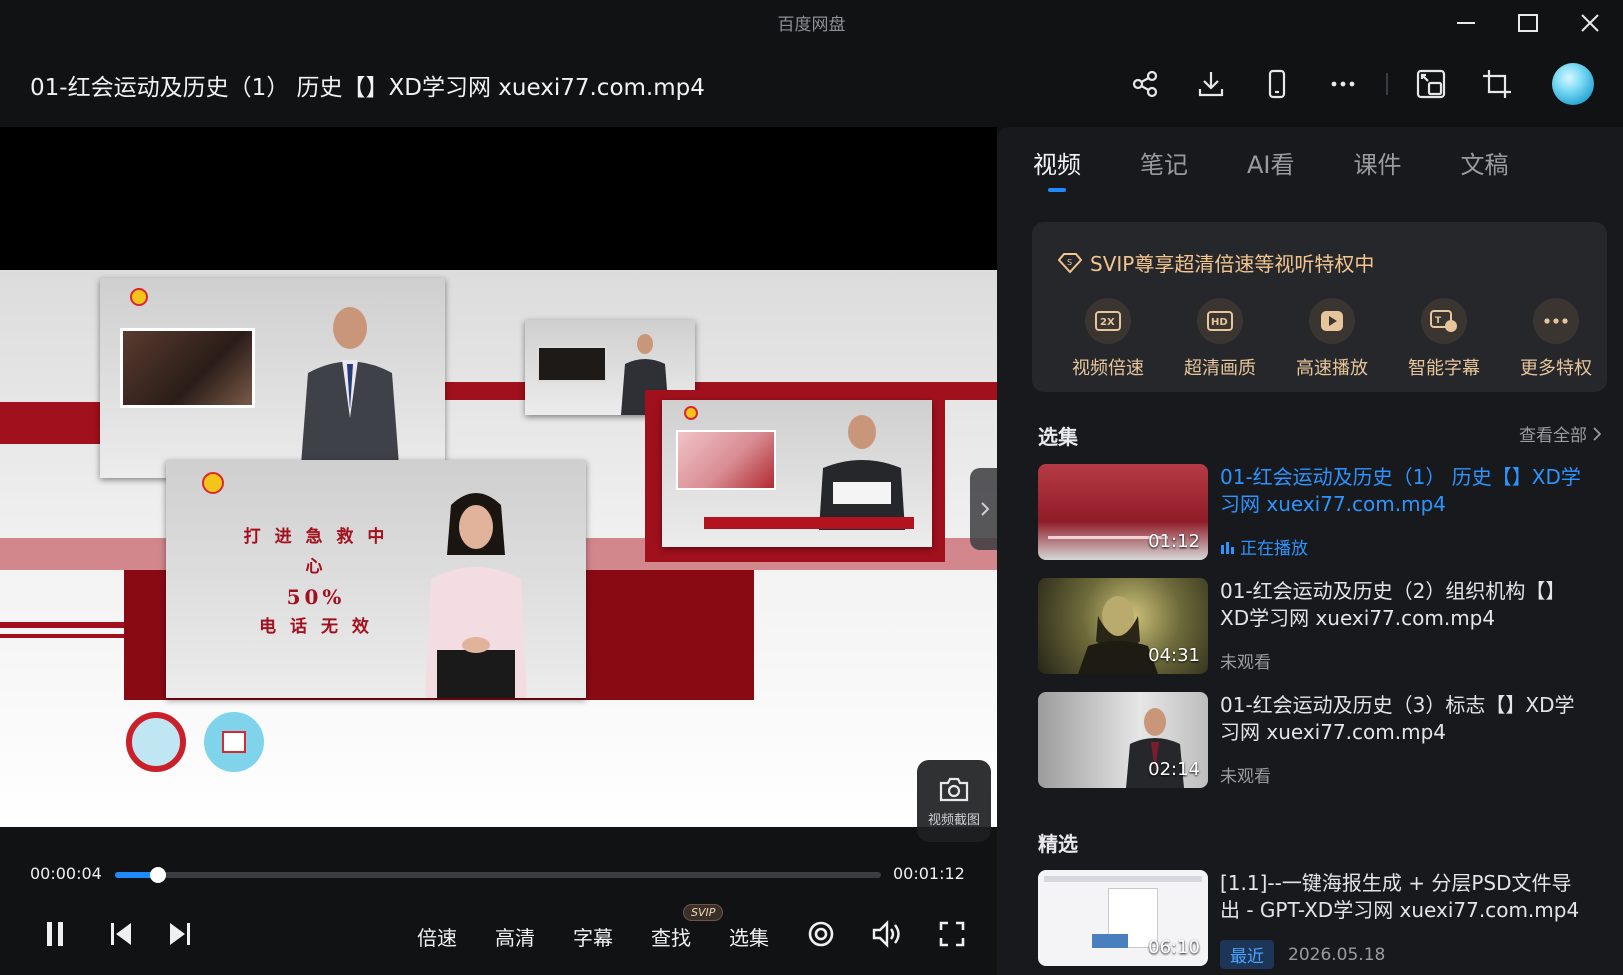 The height and width of the screenshot is (975, 1623). I want to click on see-all-link: 查看全部, so click(1560, 433).